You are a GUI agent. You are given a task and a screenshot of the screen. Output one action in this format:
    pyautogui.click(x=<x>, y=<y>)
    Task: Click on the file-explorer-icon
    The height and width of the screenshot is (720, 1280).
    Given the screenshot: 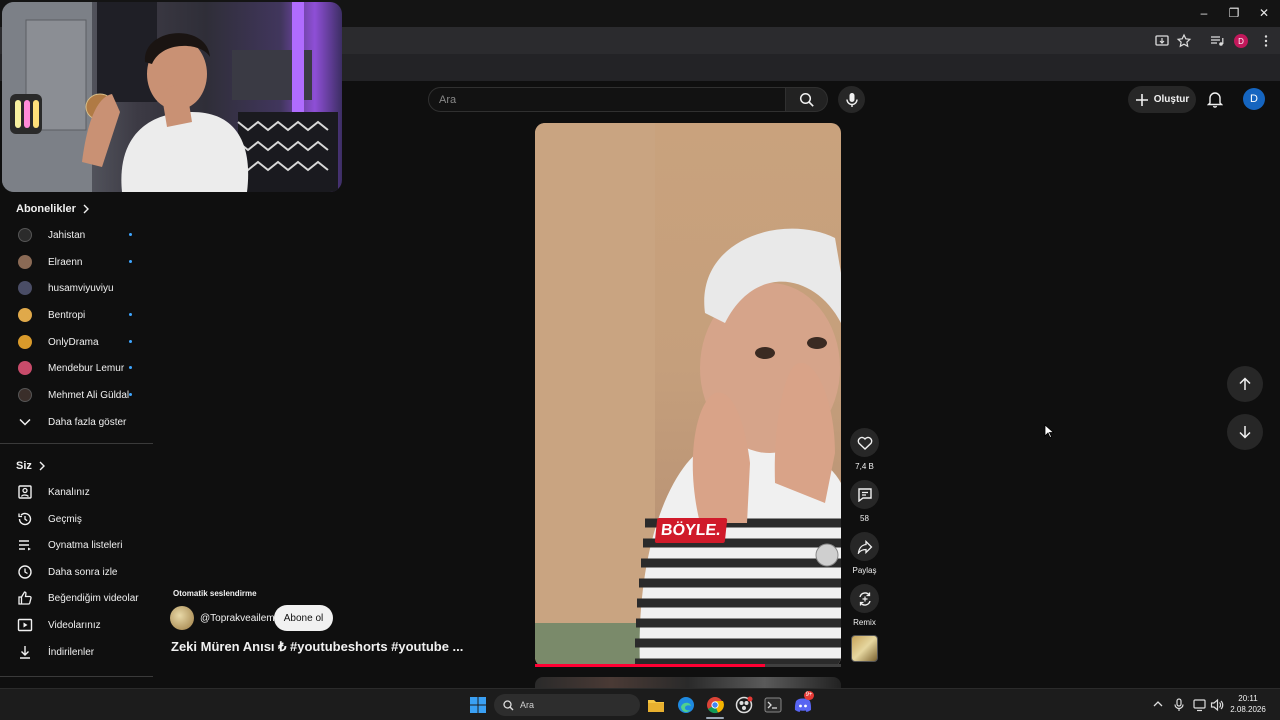 What is the action you would take?
    pyautogui.click(x=656, y=705)
    